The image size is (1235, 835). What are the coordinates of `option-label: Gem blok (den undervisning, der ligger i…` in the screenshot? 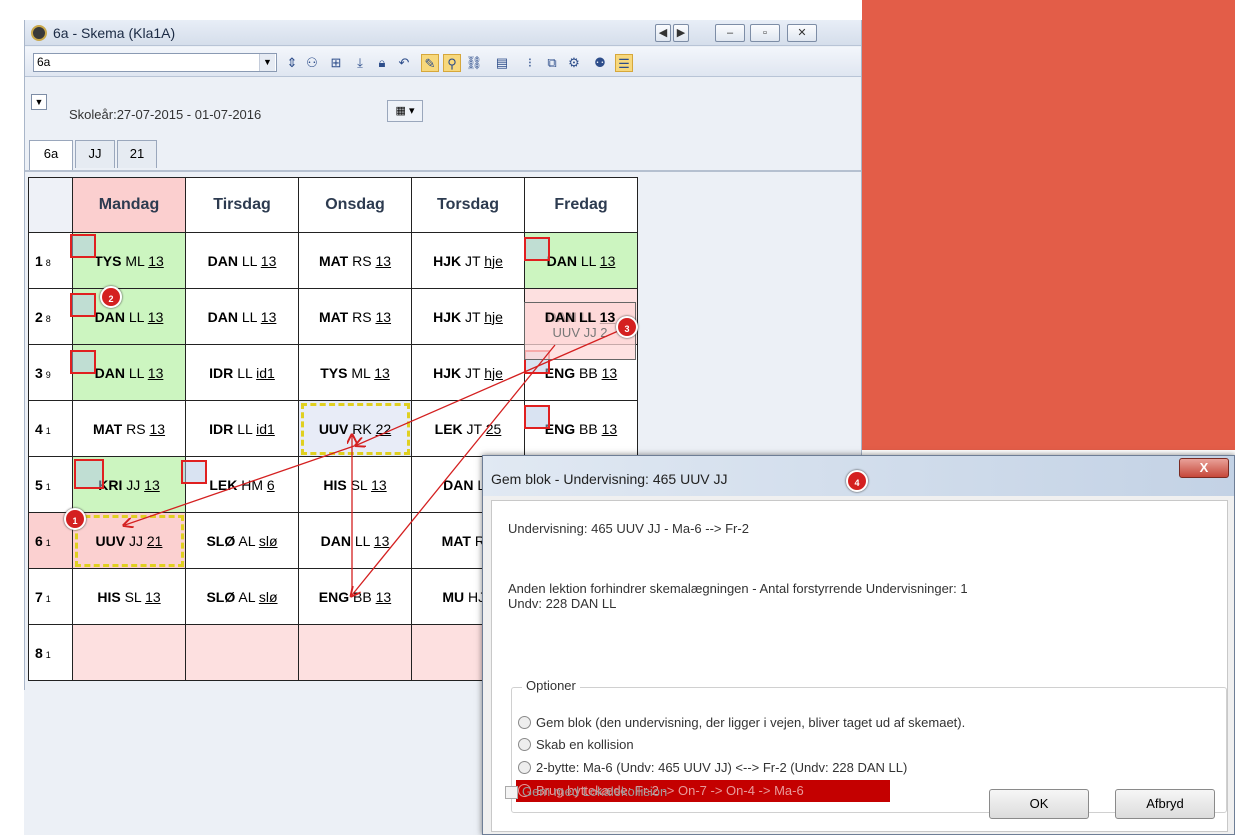 It's located at (751, 722).